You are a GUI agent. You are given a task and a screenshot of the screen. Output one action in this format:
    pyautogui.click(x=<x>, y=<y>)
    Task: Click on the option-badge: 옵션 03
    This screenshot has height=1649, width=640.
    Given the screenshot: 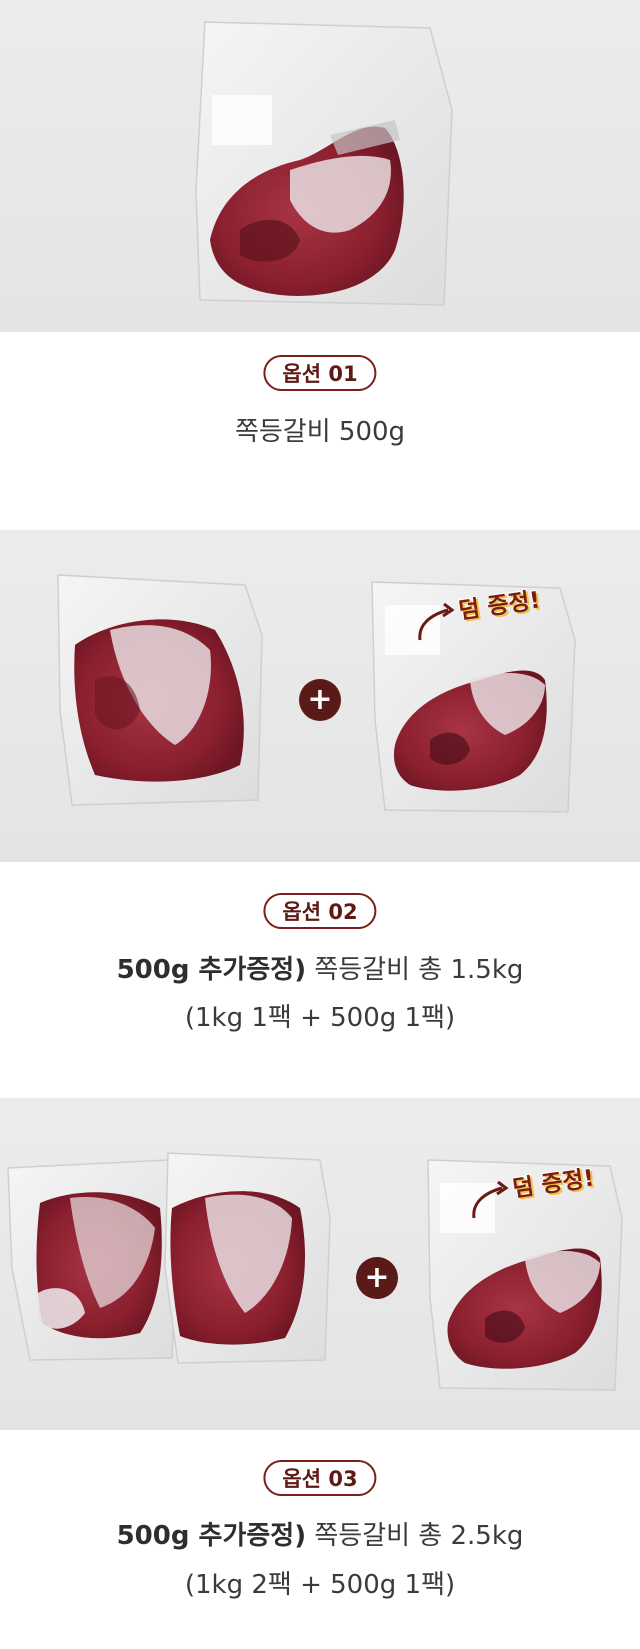 What is the action you would take?
    pyautogui.click(x=320, y=1478)
    